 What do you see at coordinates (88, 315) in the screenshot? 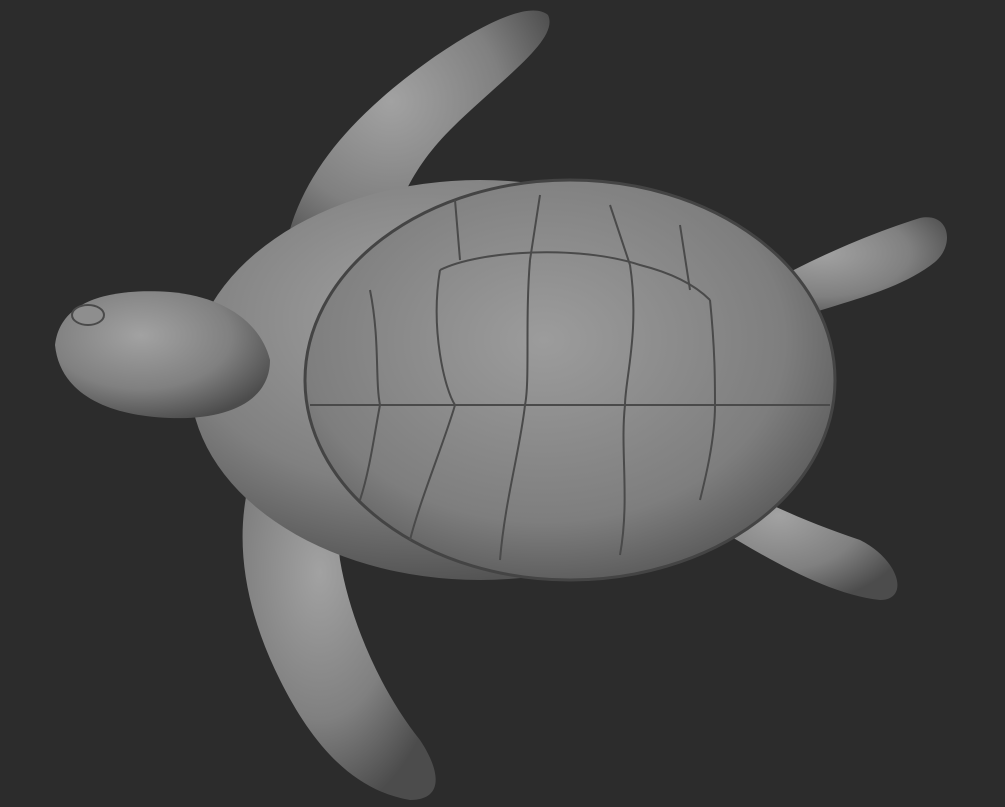
I see `eye` at bounding box center [88, 315].